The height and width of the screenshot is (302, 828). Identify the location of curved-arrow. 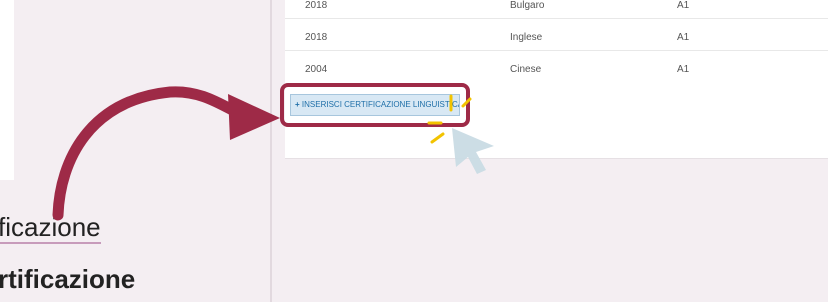
(149, 153).